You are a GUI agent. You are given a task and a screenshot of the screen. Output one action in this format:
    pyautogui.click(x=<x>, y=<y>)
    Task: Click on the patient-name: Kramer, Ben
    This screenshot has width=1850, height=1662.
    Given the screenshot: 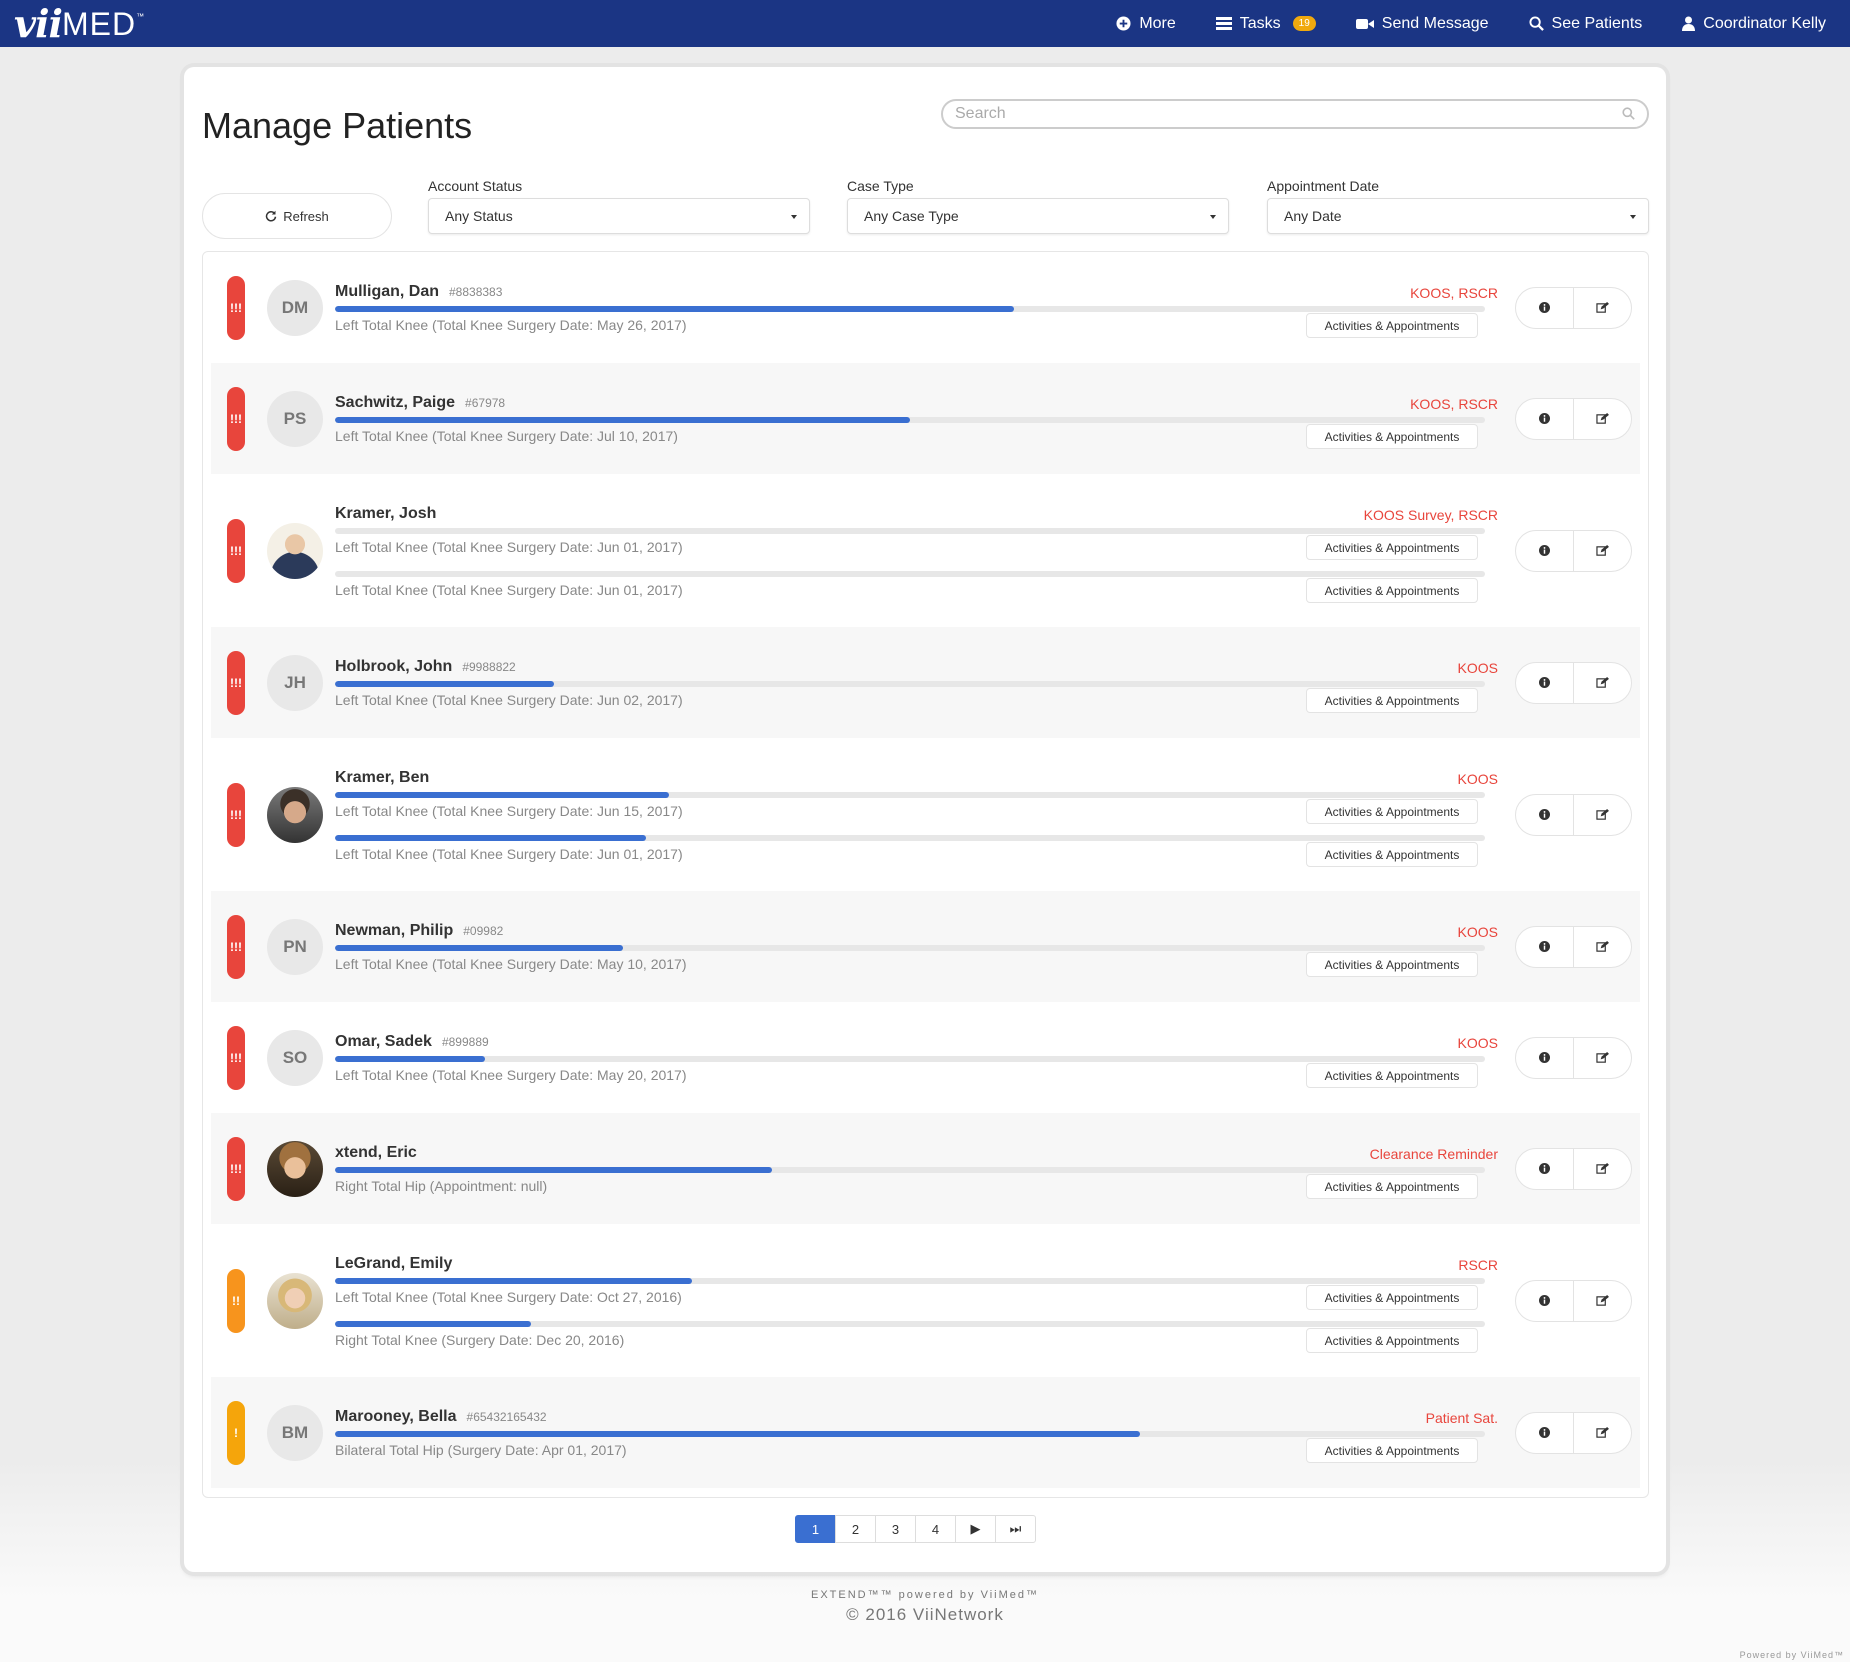 What is the action you would take?
    pyautogui.click(x=382, y=777)
    